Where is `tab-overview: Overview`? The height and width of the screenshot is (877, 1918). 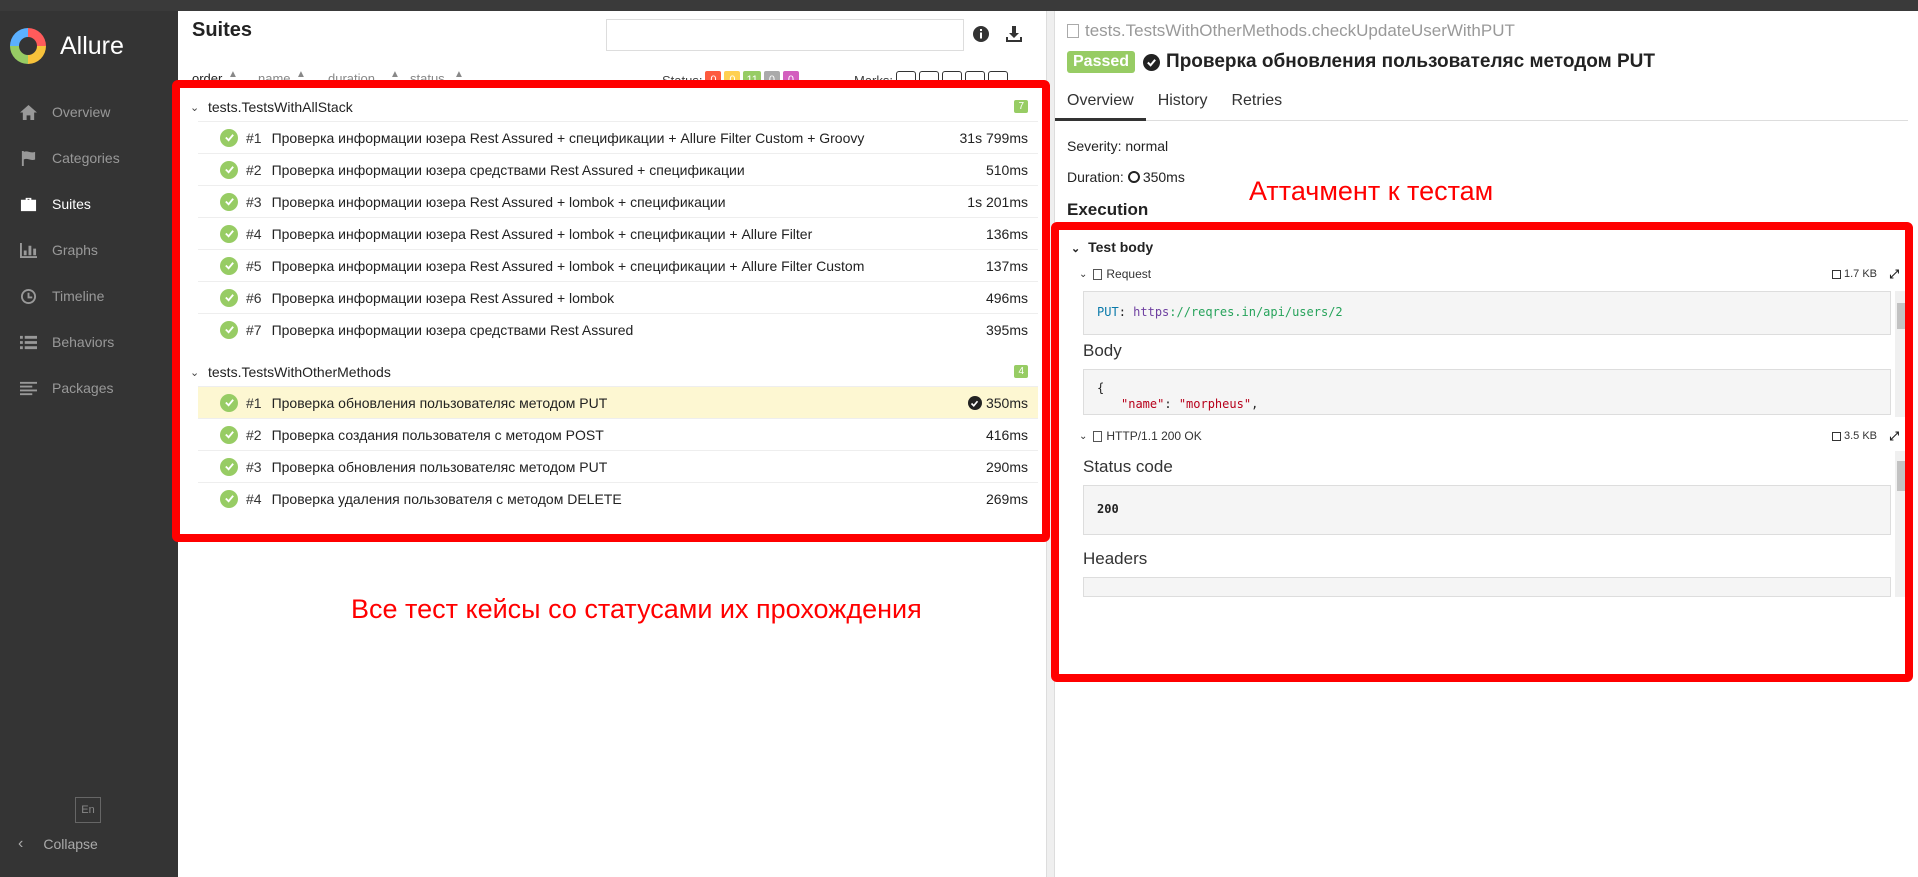 tab-overview: Overview is located at coordinates (1100, 105).